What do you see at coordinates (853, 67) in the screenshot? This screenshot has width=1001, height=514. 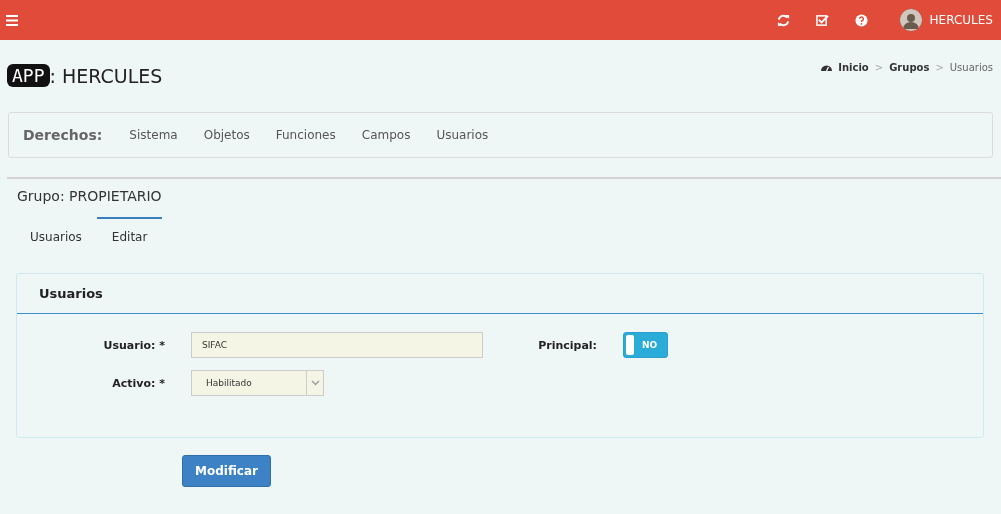 I see `breadcrumb-link: Inicio` at bounding box center [853, 67].